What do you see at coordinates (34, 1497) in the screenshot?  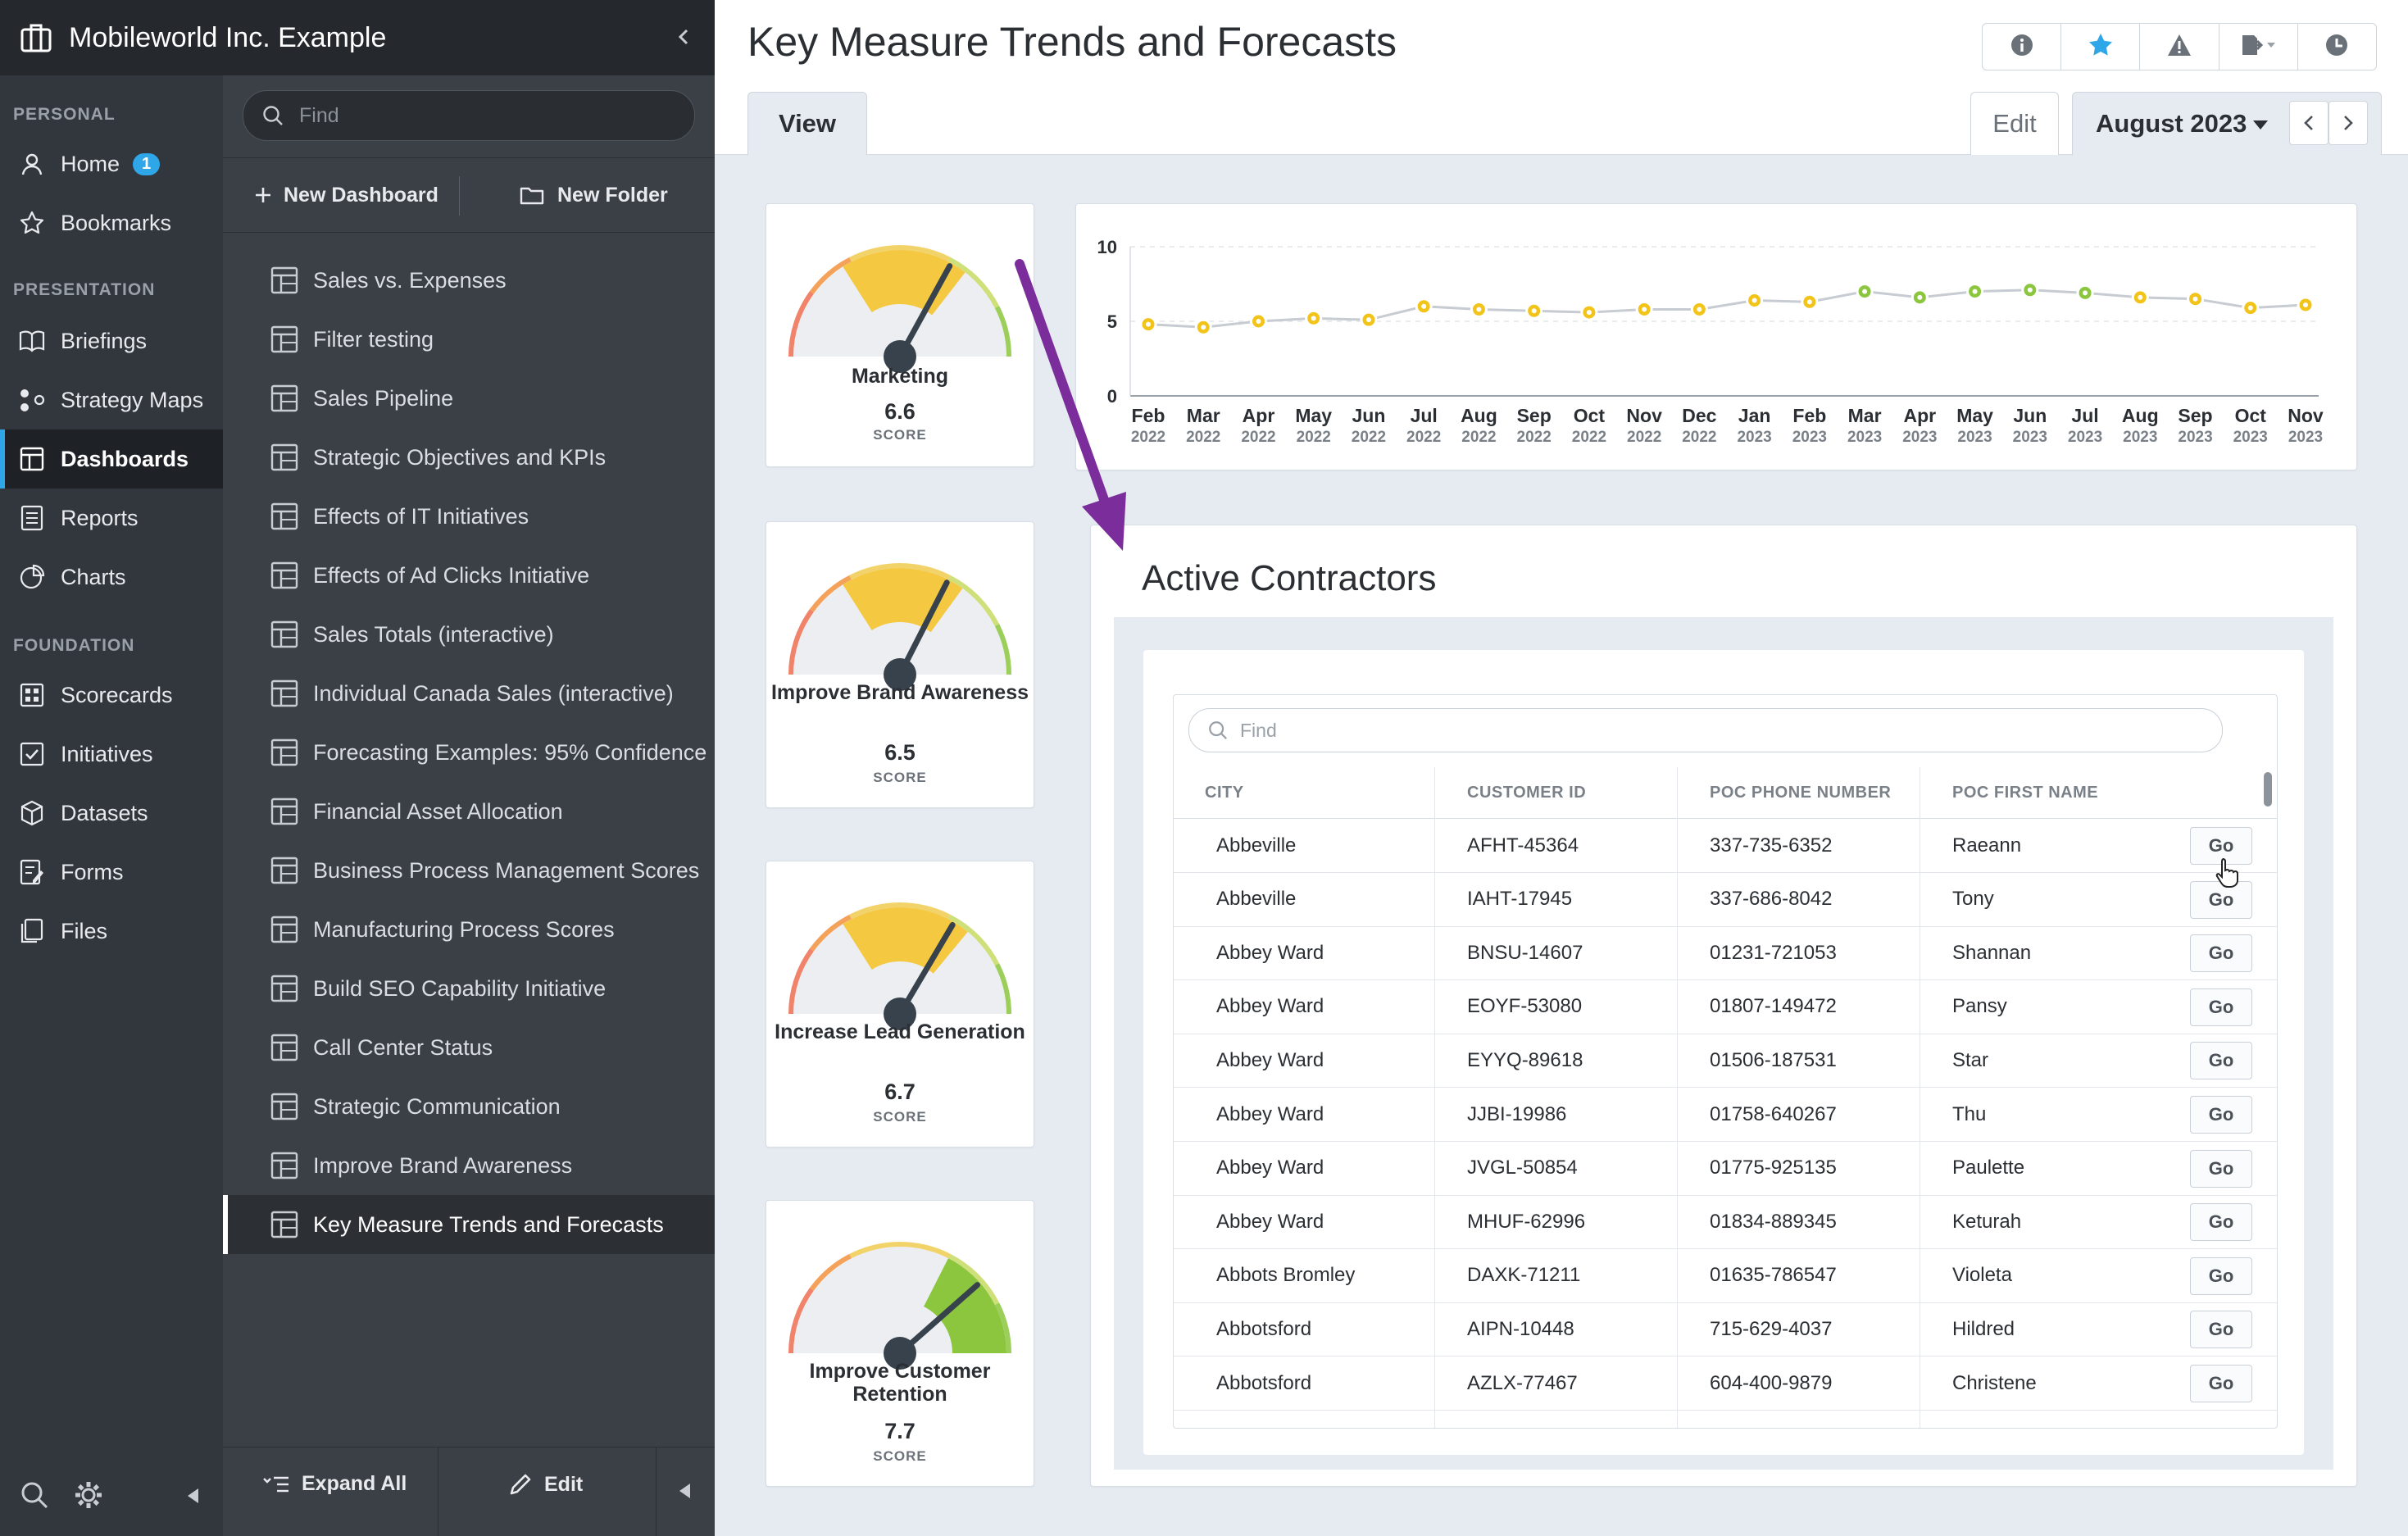 I see `search-icon` at bounding box center [34, 1497].